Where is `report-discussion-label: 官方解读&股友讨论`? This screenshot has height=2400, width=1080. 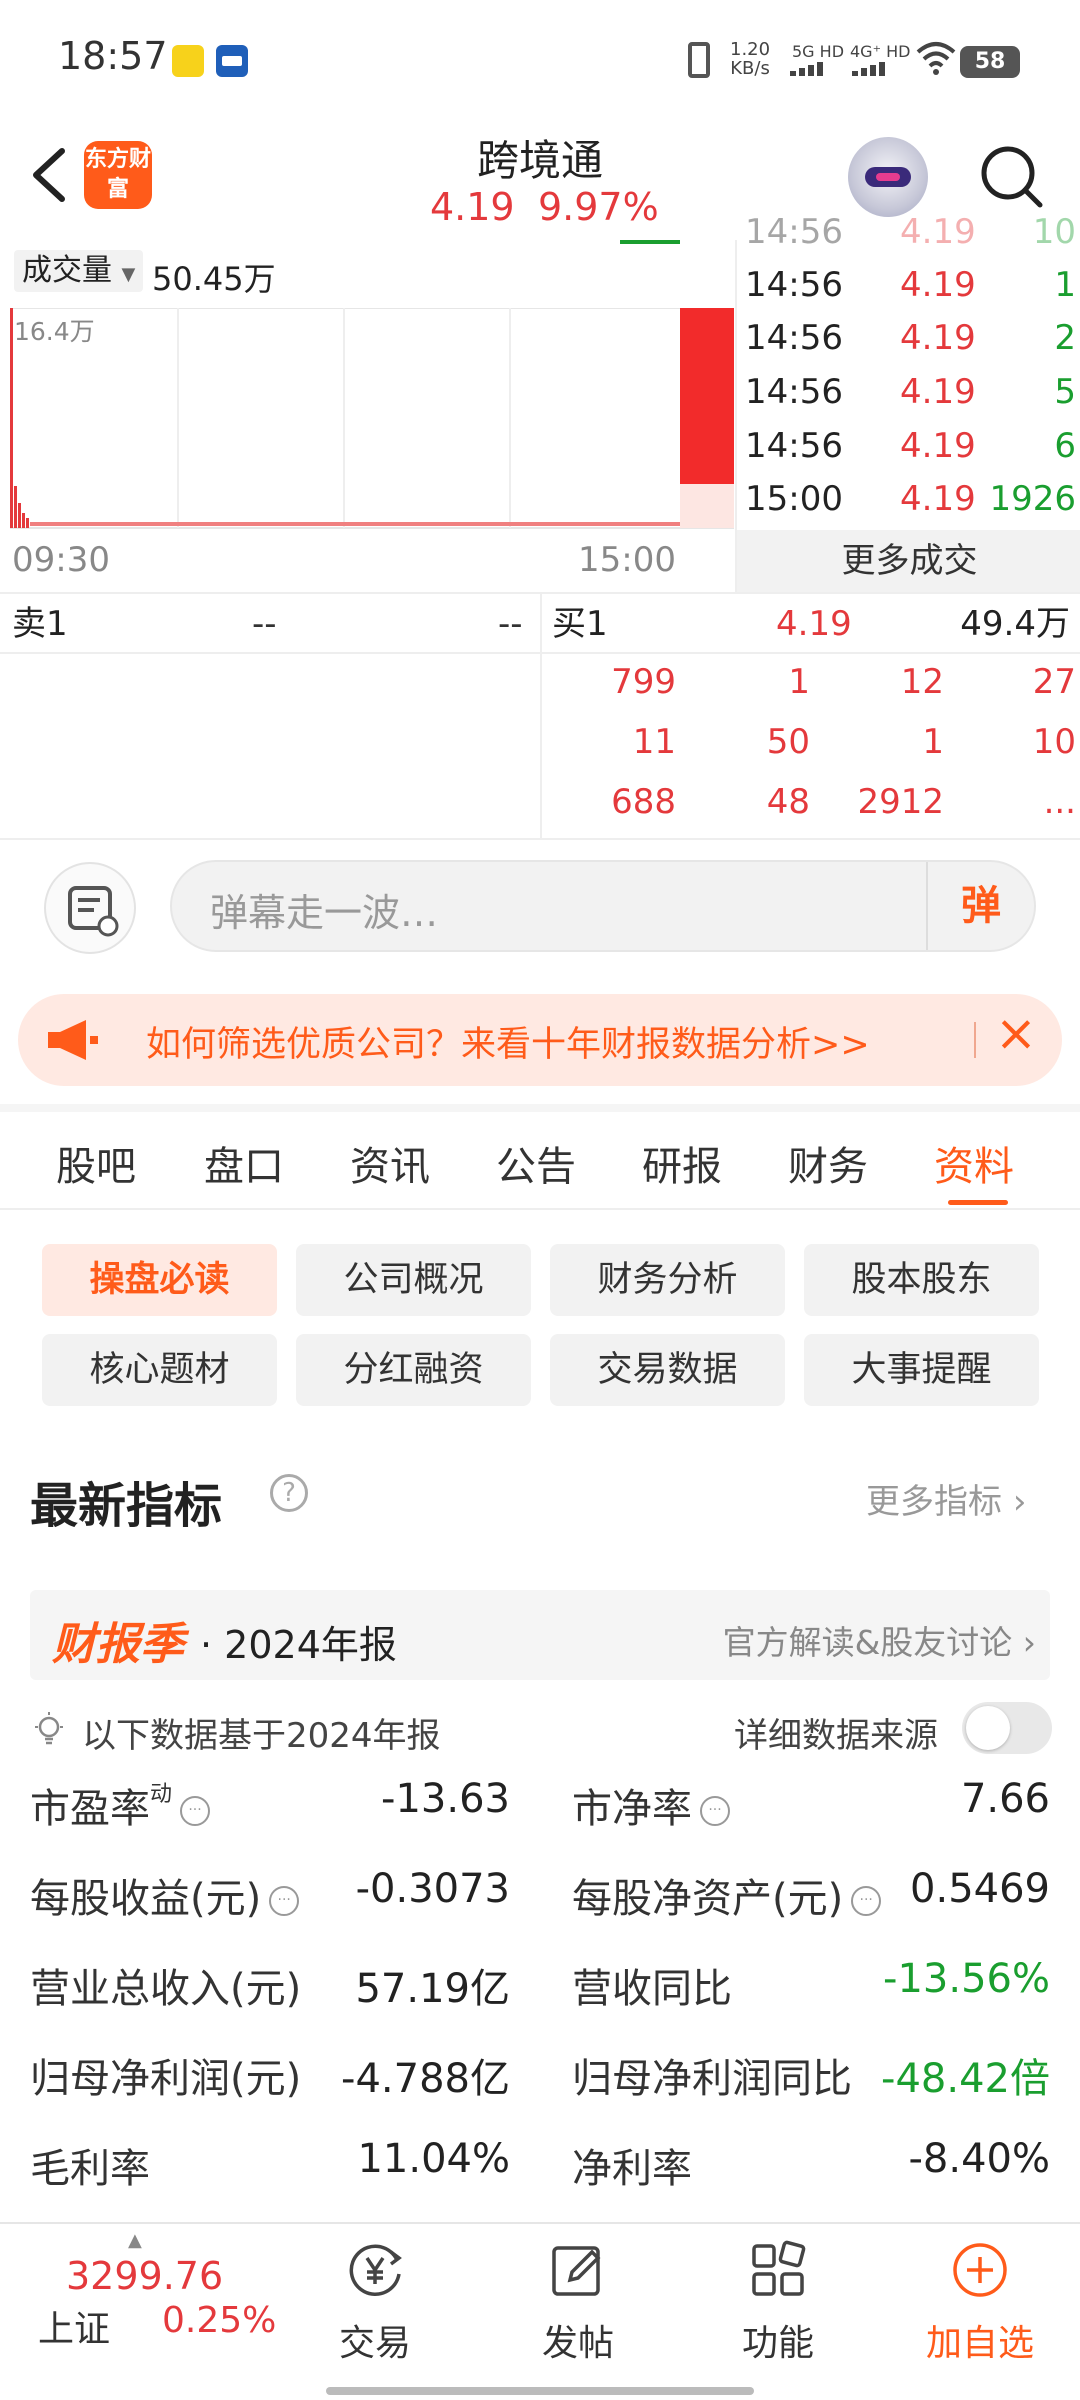 report-discussion-label: 官方解读&股友讨论 is located at coordinates (867, 1642).